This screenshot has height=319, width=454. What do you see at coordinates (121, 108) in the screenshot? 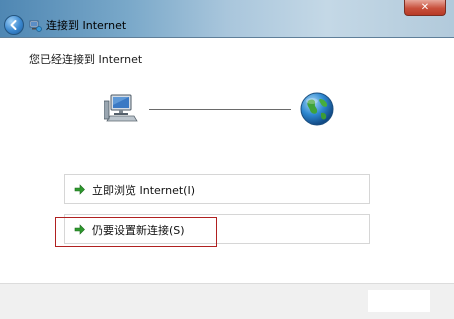
I see `computer-icon` at bounding box center [121, 108].